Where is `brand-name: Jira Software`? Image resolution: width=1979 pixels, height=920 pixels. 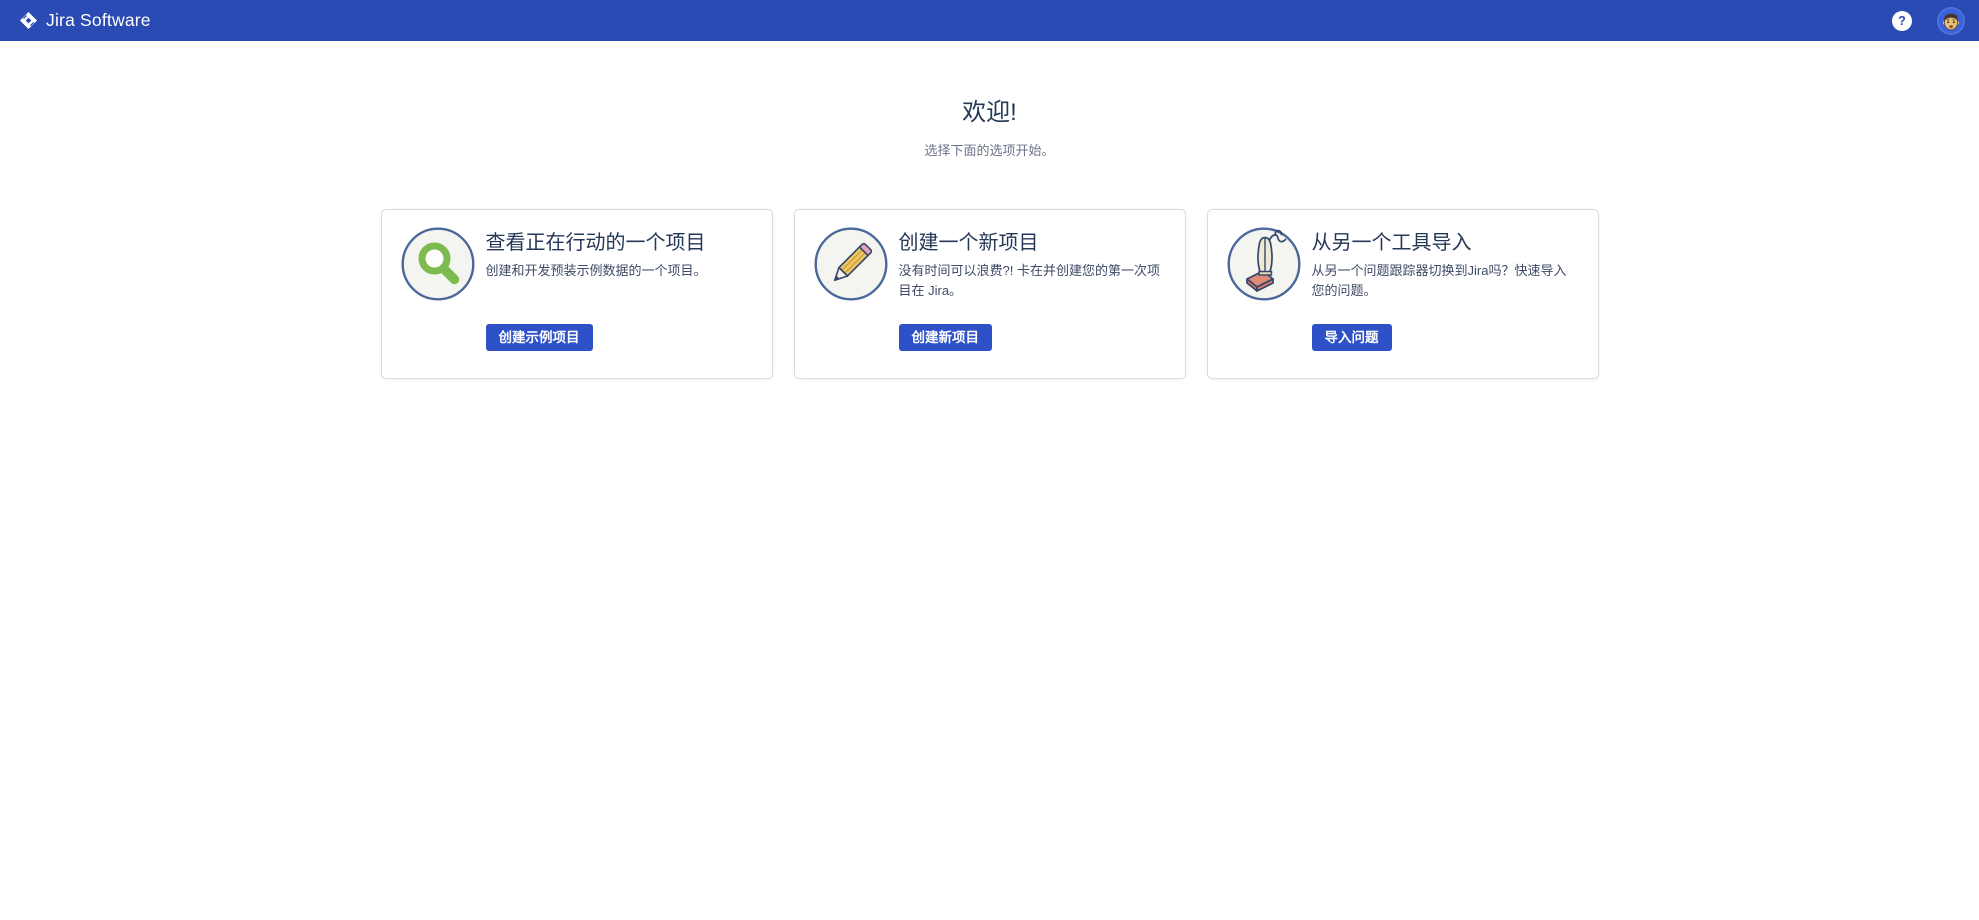
brand-name: Jira Software is located at coordinates (98, 20).